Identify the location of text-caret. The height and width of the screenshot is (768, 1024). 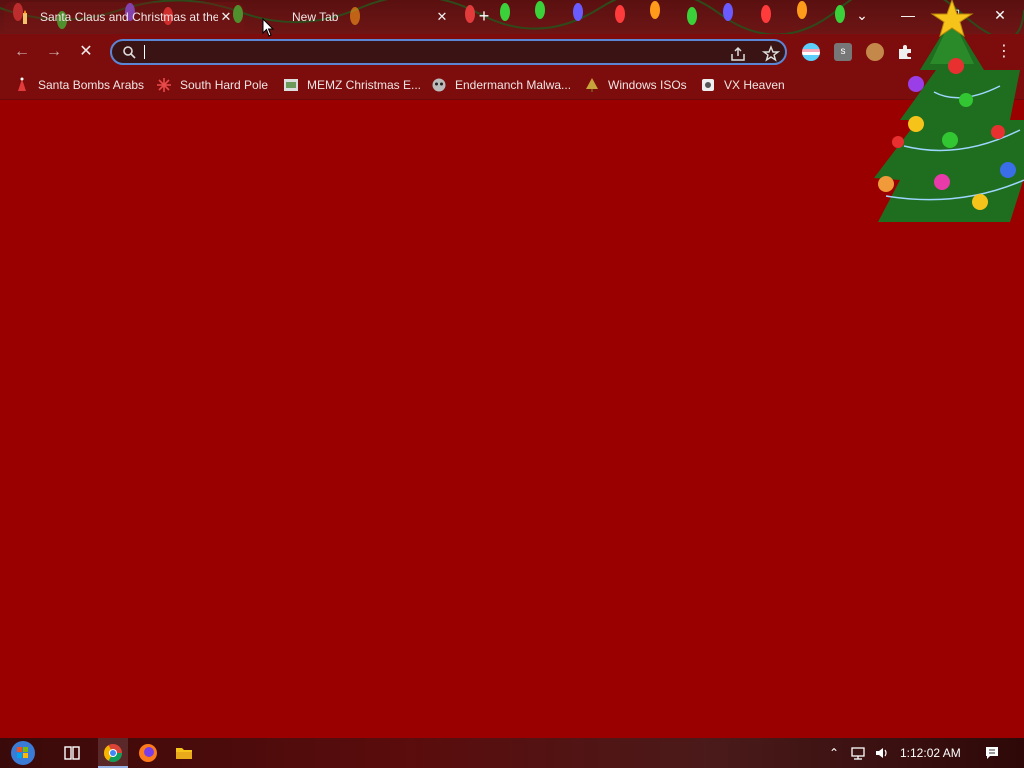
(144, 52).